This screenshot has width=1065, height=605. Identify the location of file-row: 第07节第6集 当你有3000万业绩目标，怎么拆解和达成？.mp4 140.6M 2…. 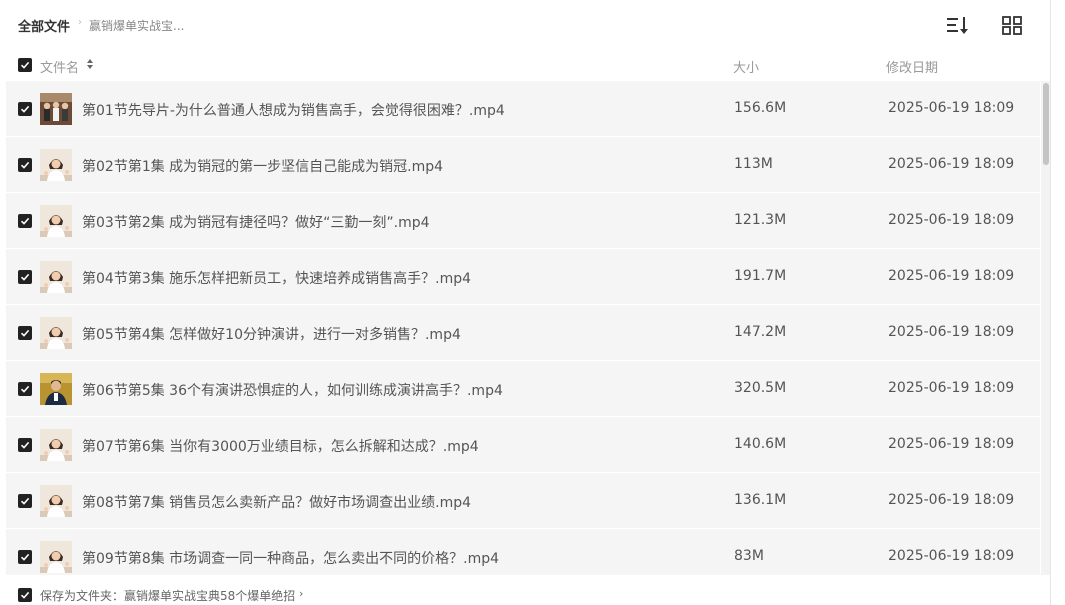
(523, 444).